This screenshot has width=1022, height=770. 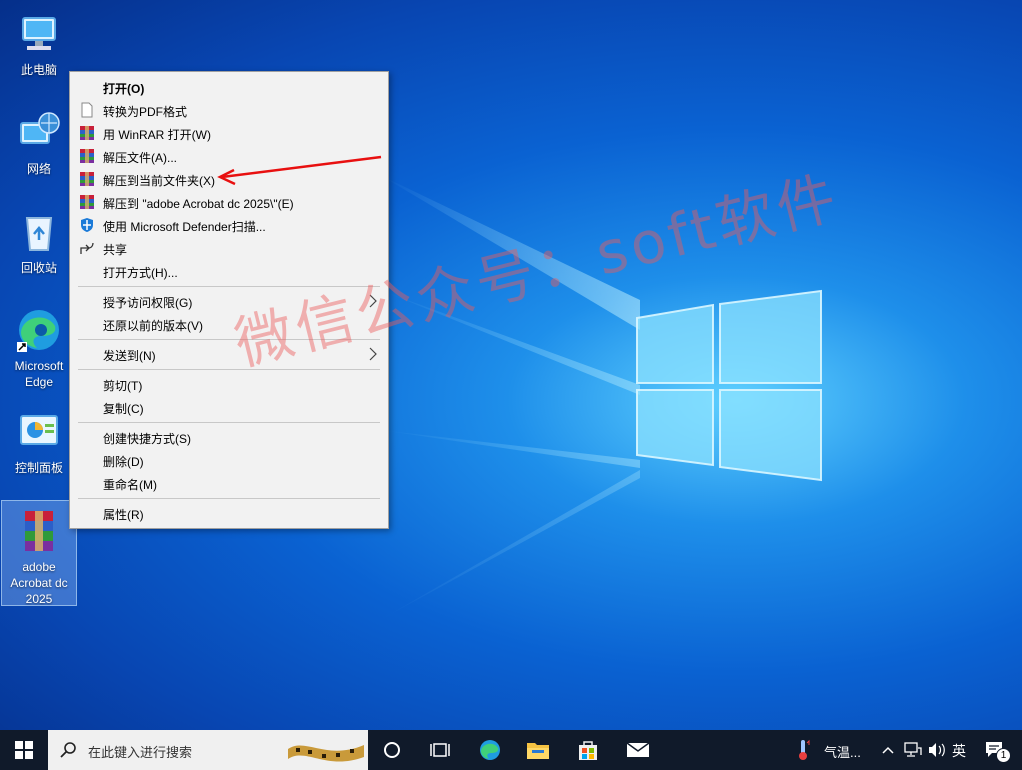 I want to click on menu-item-open-with-winrar: 用 WinRAR 打开(W), so click(x=229, y=133).